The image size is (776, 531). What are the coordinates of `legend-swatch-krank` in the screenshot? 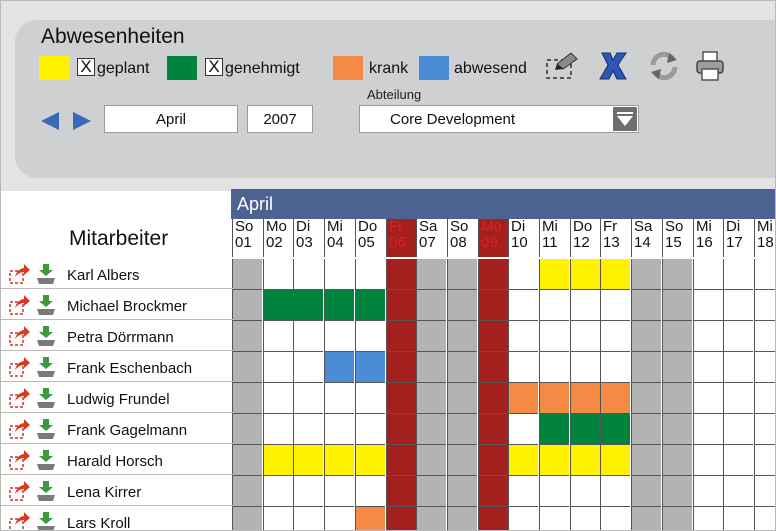 It's located at (348, 68).